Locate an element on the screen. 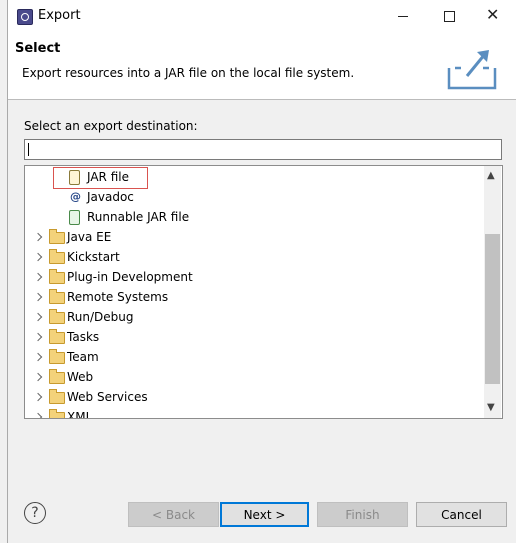 The height and width of the screenshot is (543, 516). window-title: Export is located at coordinates (59, 15).